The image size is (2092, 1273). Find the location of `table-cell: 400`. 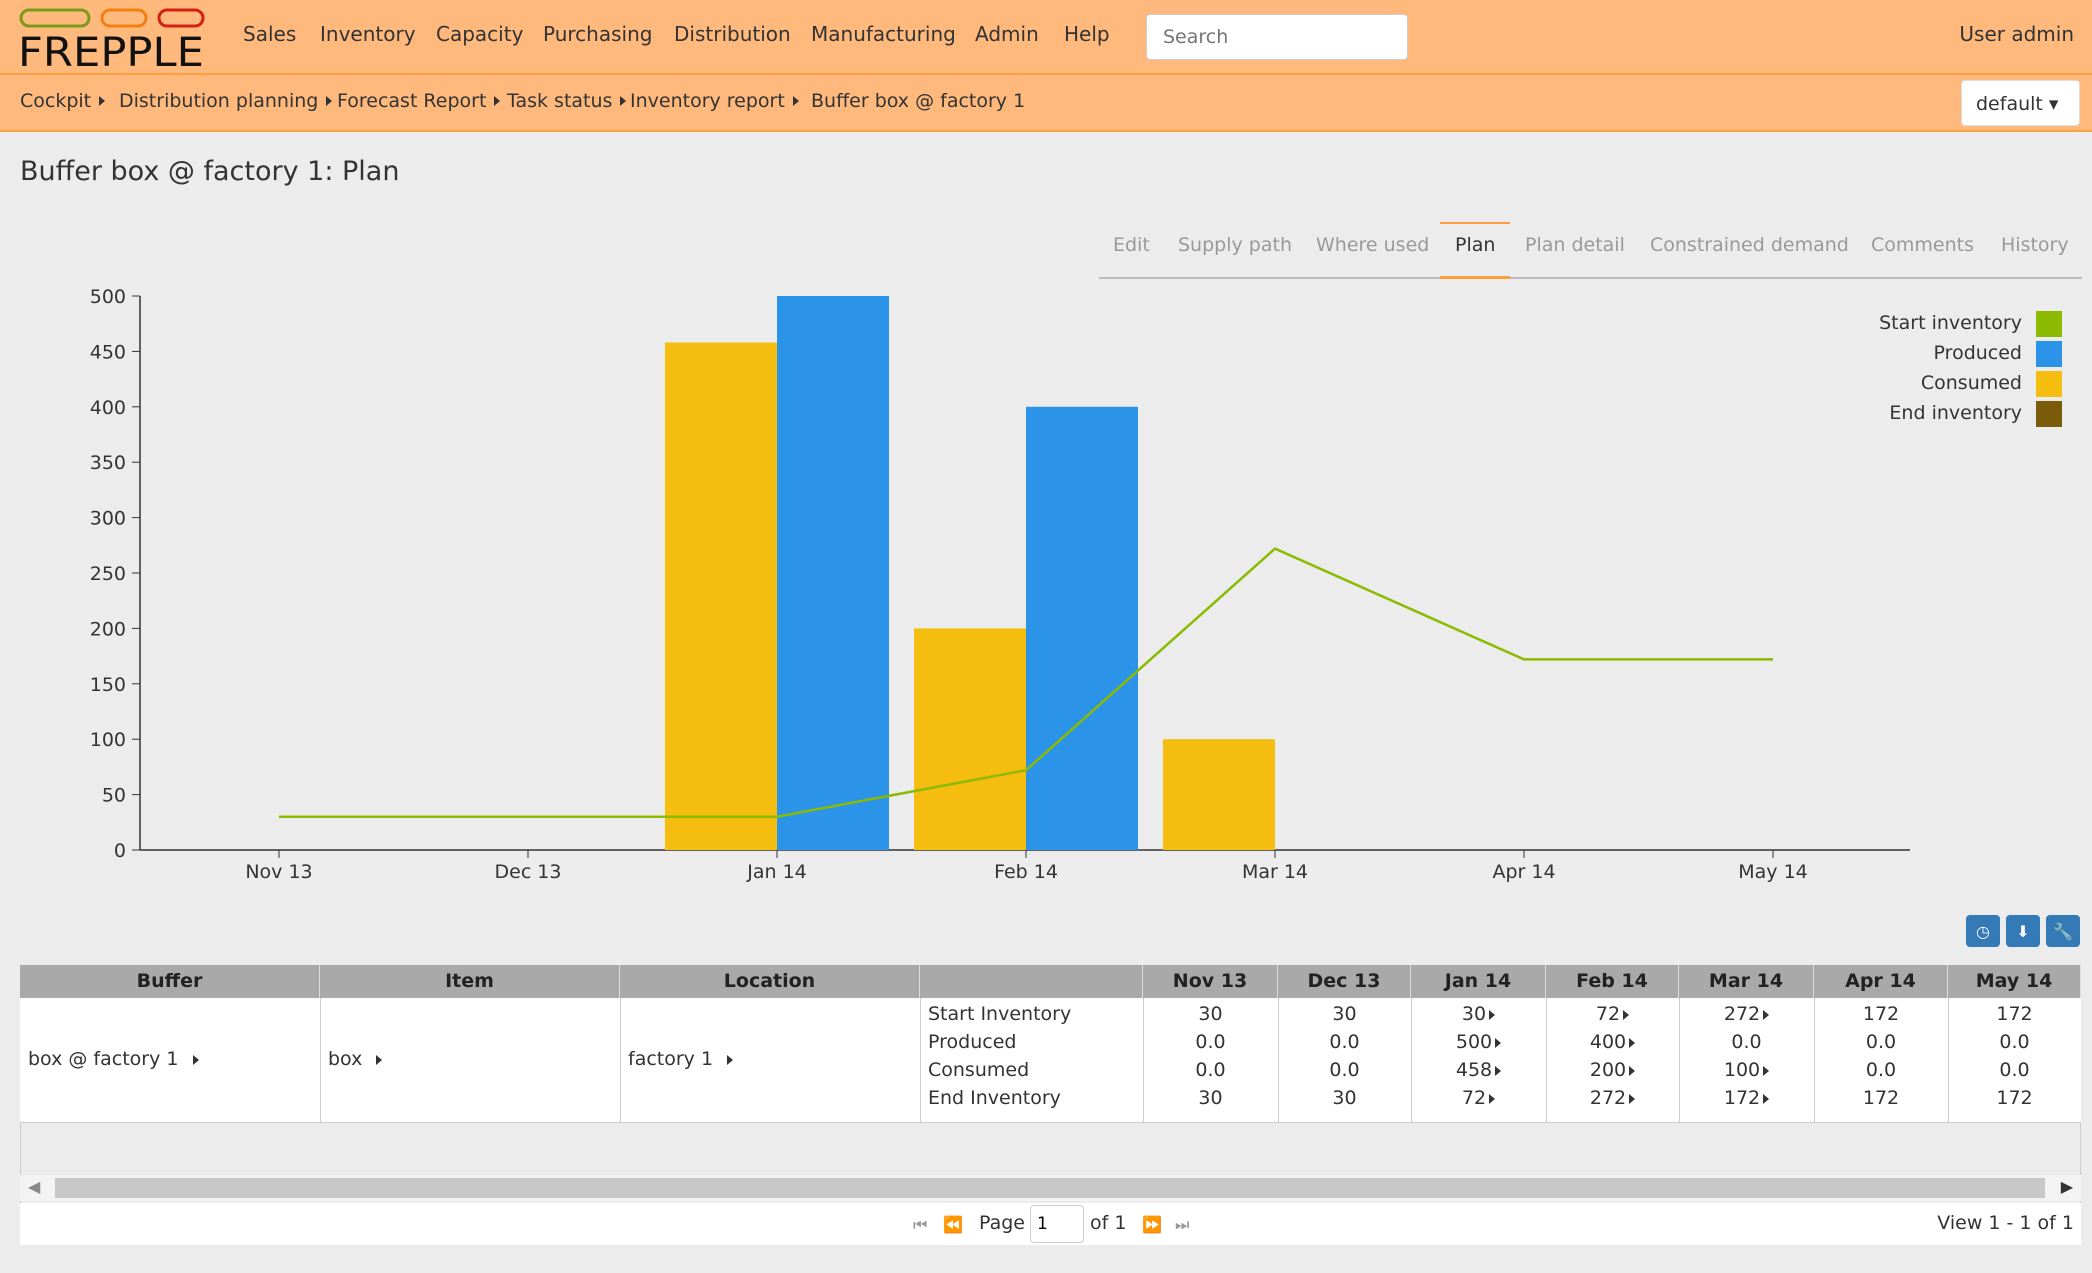

table-cell: 400 is located at coordinates (1612, 1042).